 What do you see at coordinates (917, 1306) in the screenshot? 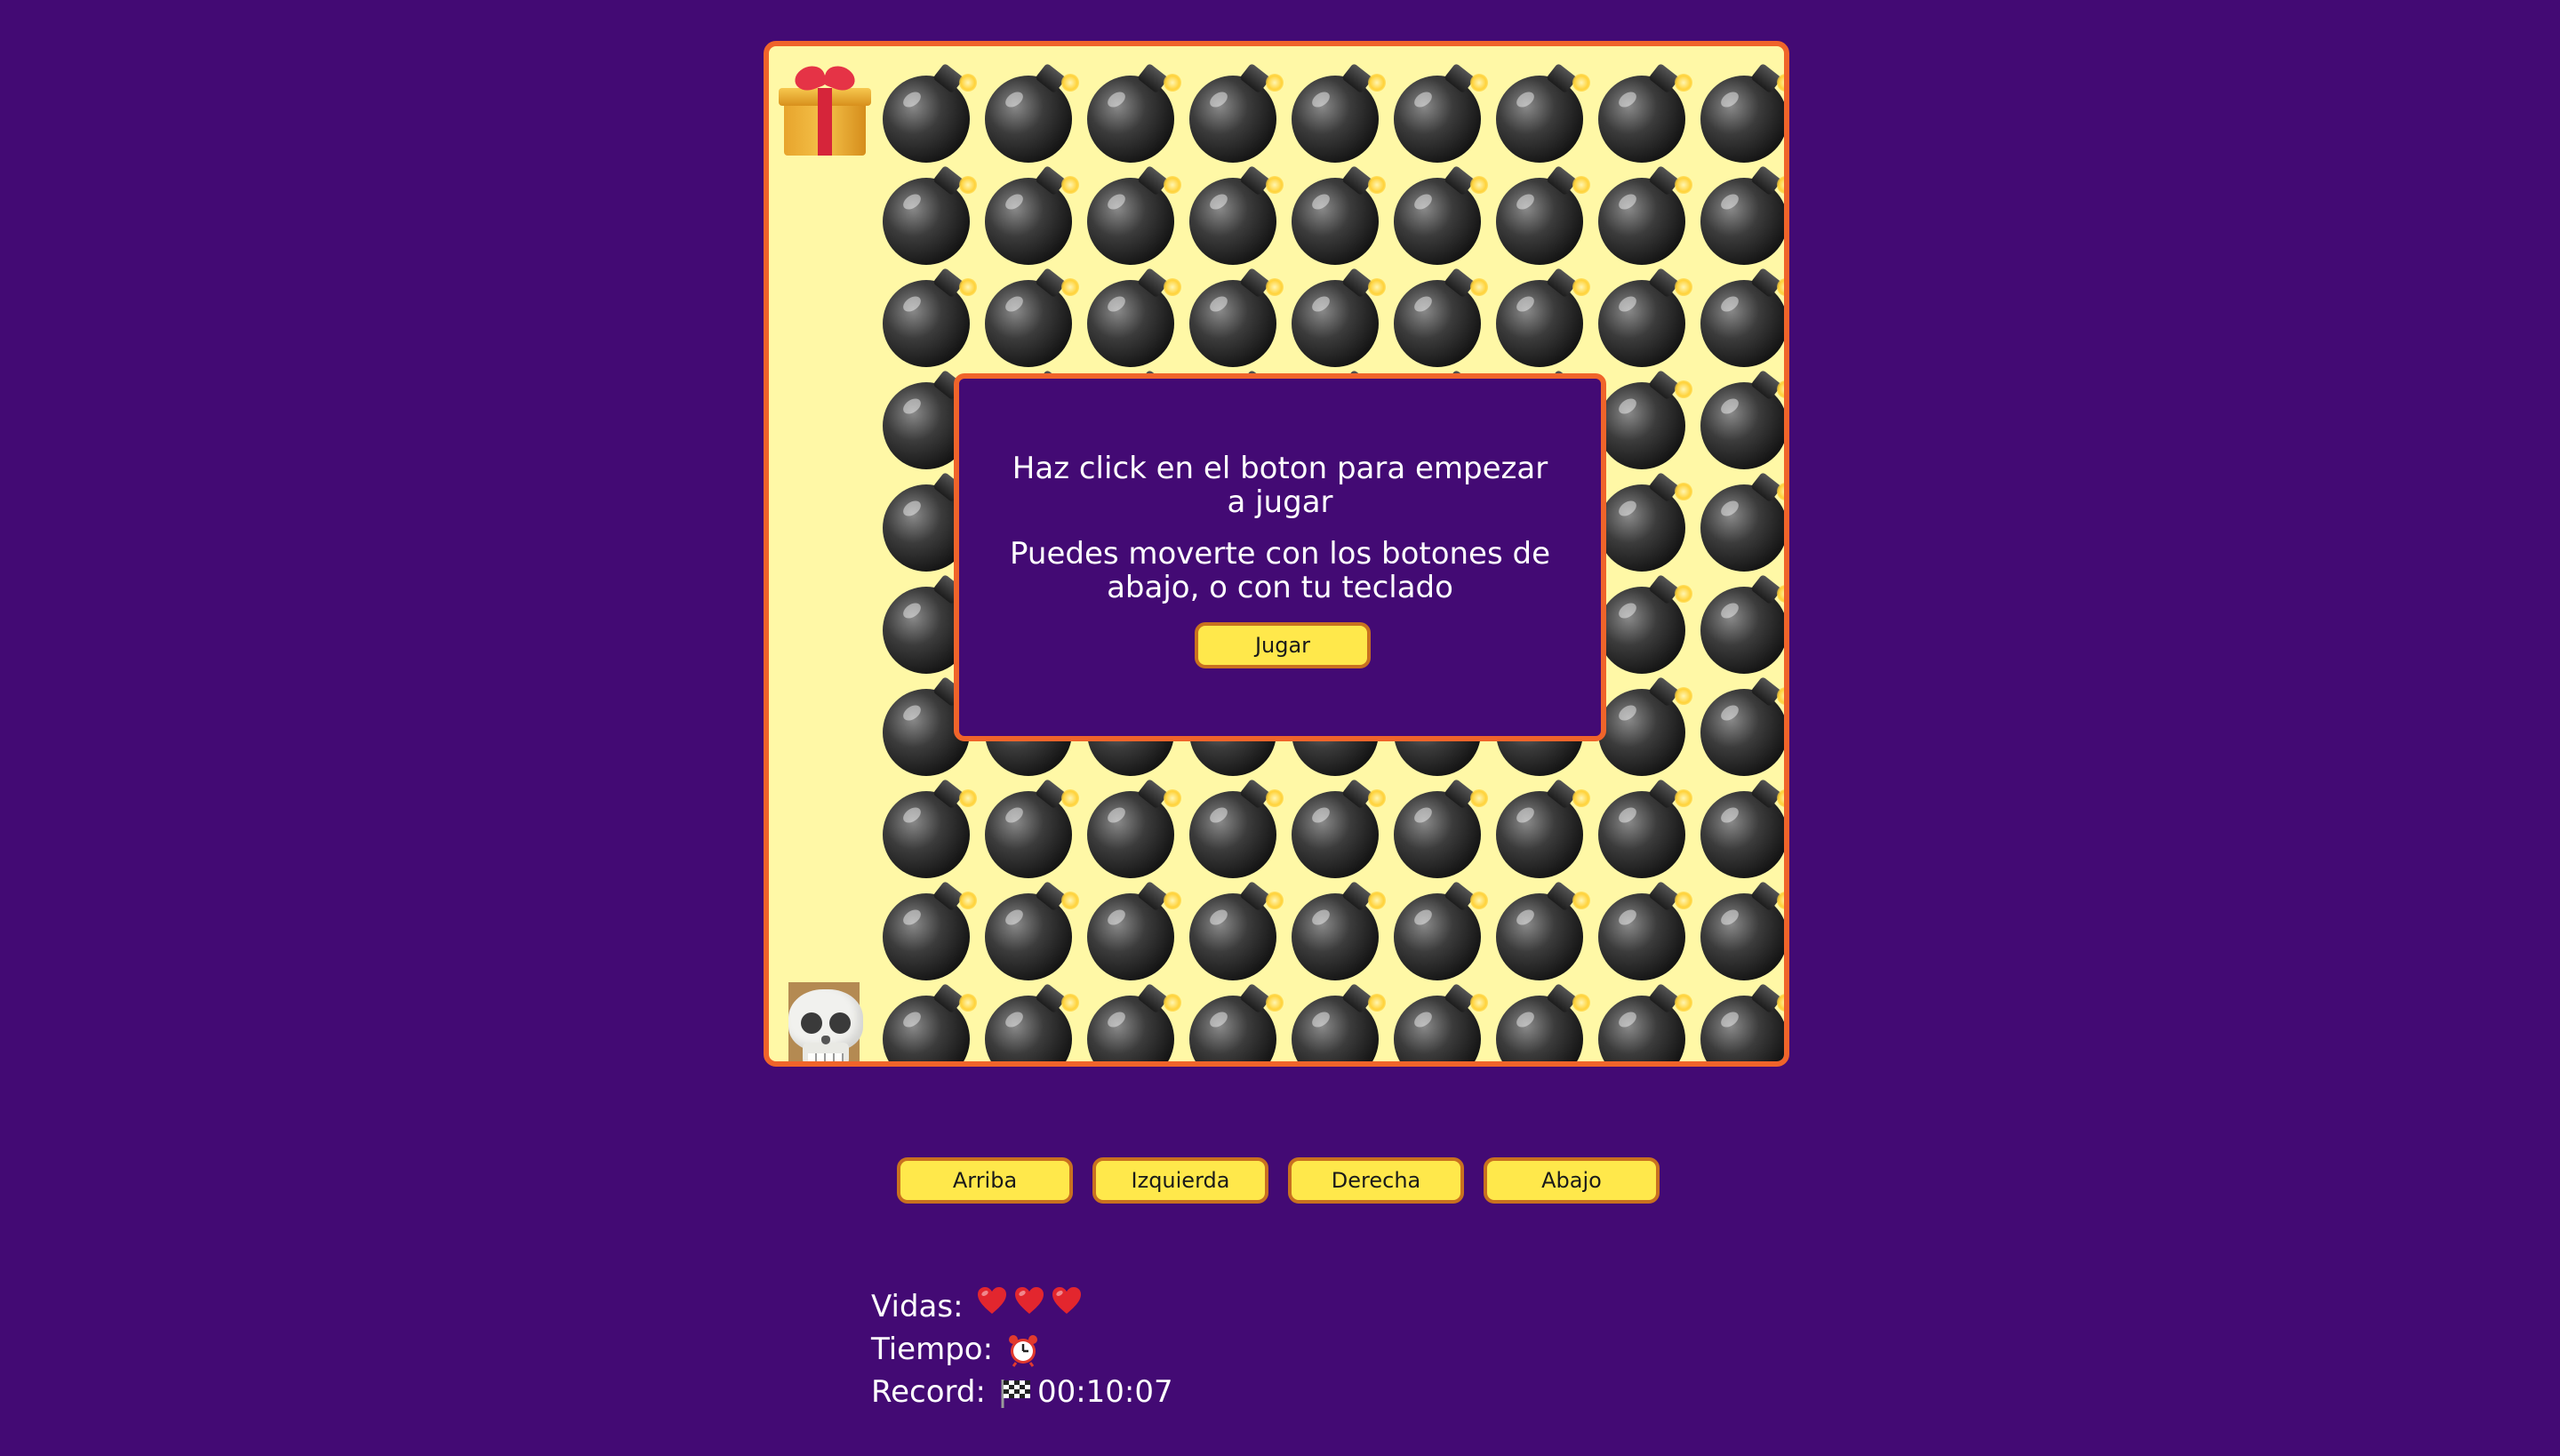
I see `lives-label: Vidas:` at bounding box center [917, 1306].